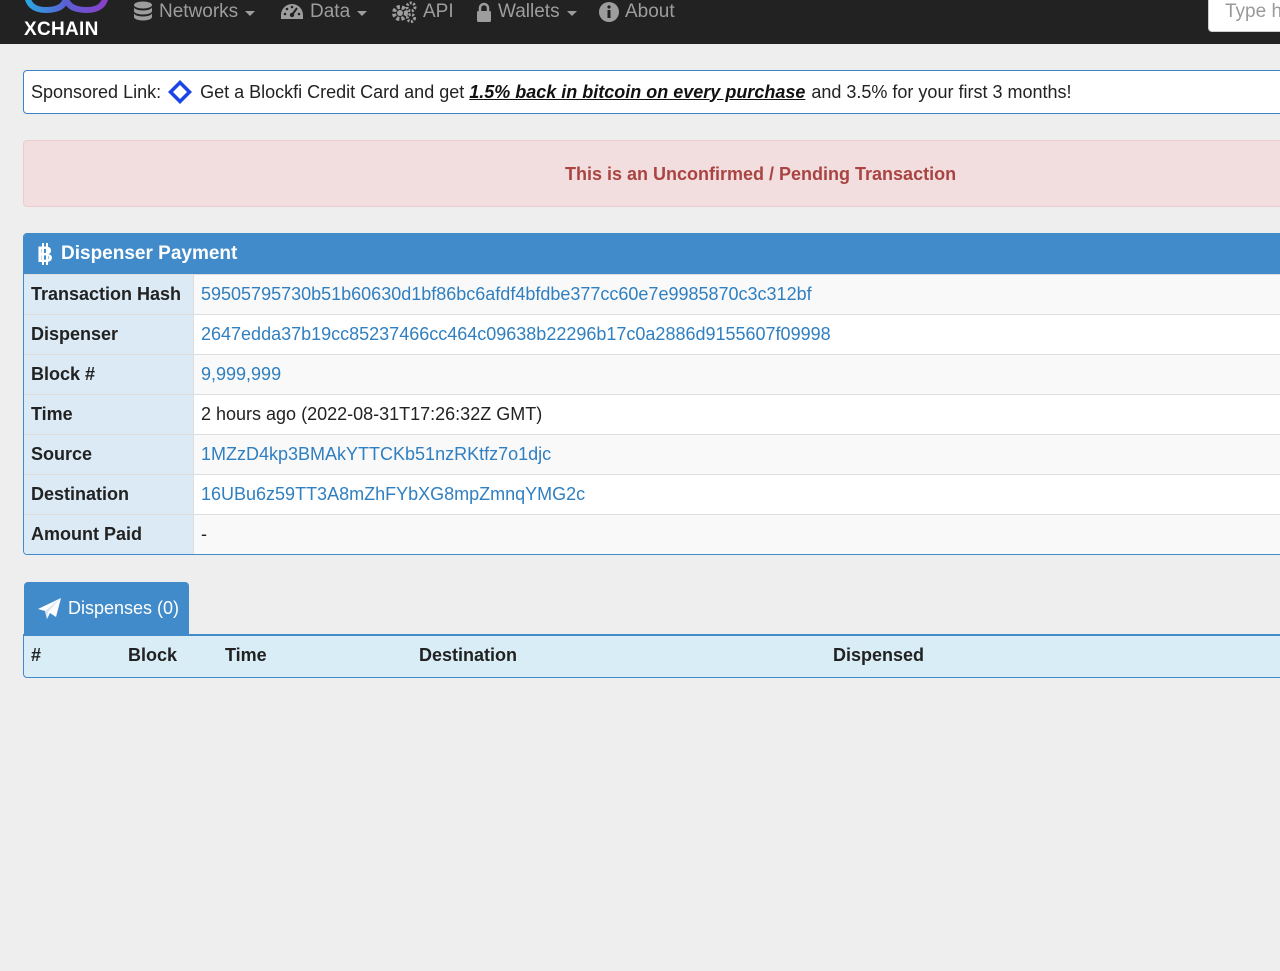 The height and width of the screenshot is (971, 1280). What do you see at coordinates (61, 29) in the screenshot?
I see `brand-name: XCHAIN` at bounding box center [61, 29].